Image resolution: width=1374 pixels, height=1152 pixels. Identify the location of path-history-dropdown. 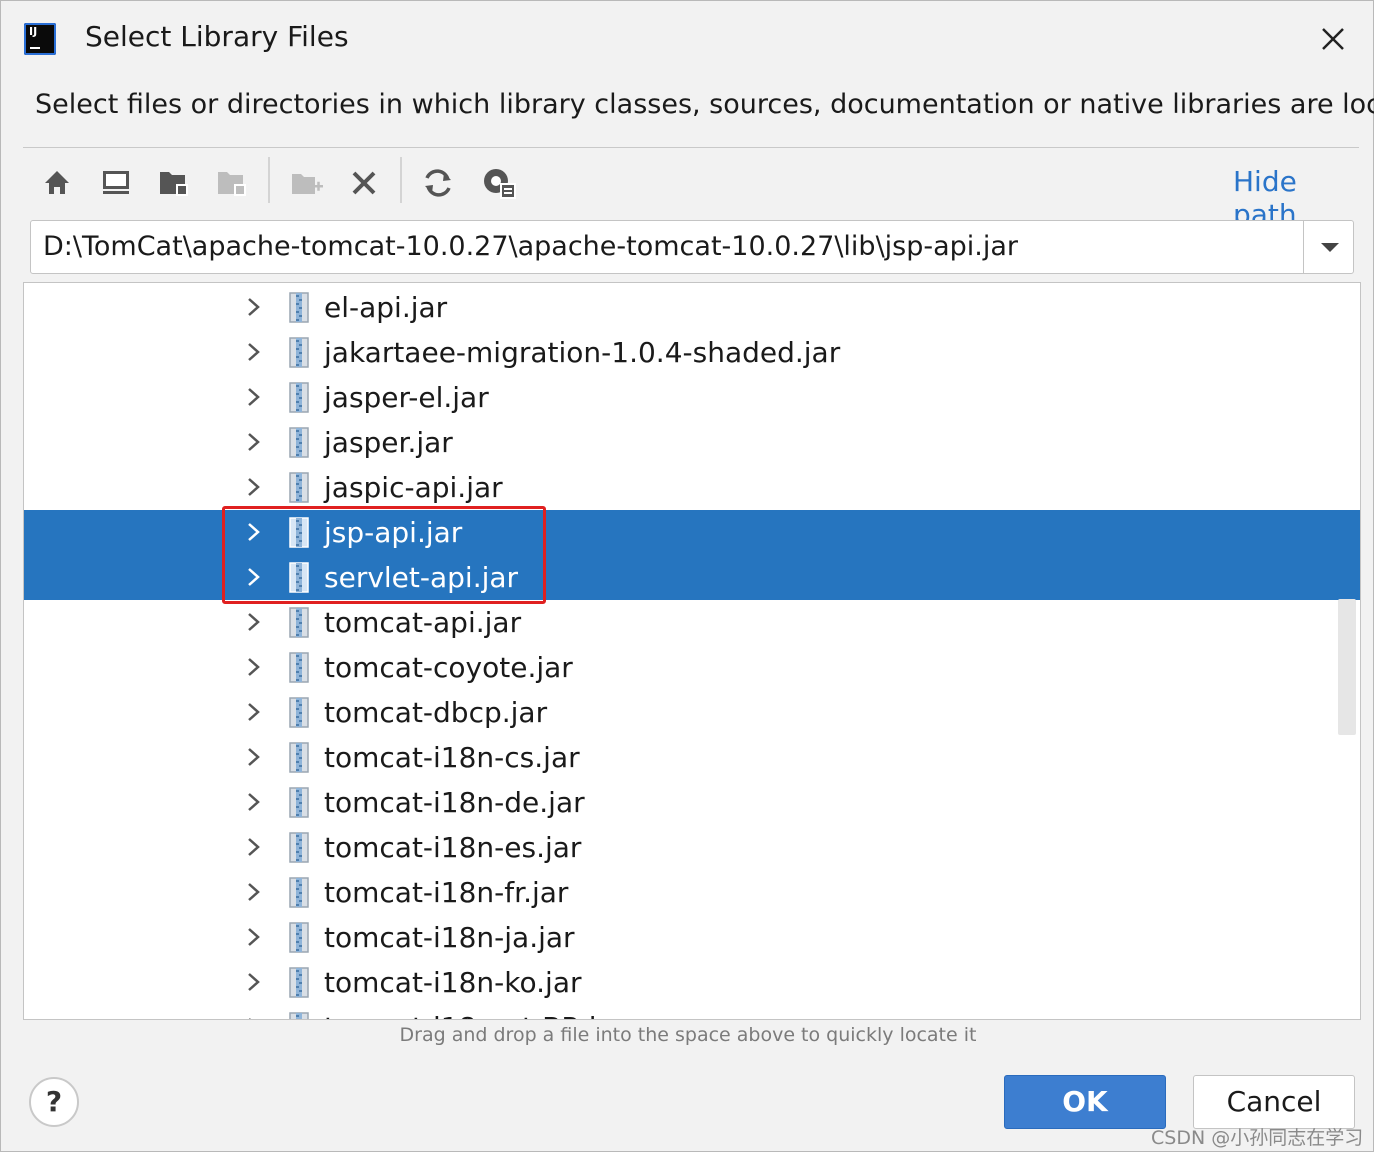
(1330, 247).